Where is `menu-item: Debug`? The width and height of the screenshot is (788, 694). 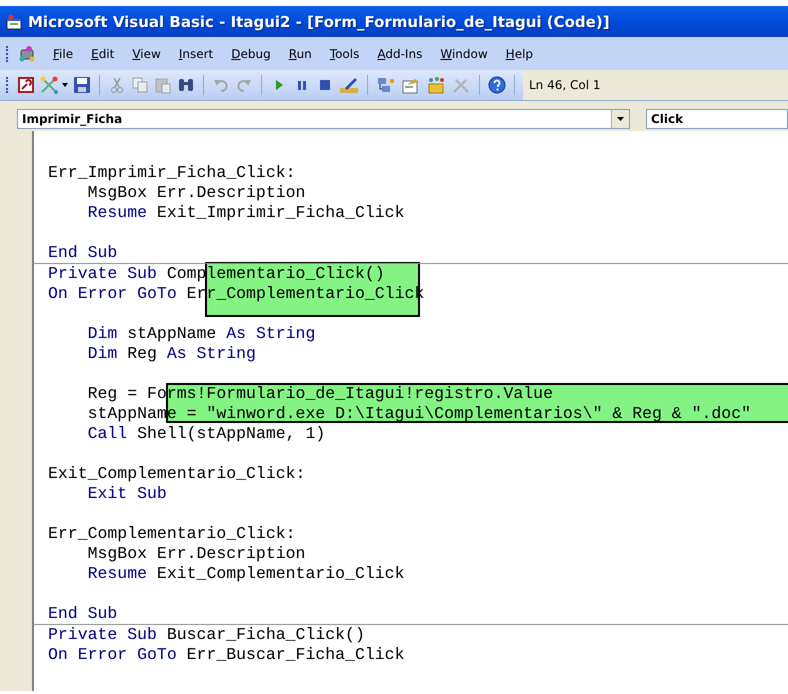
menu-item: Debug is located at coordinates (251, 53).